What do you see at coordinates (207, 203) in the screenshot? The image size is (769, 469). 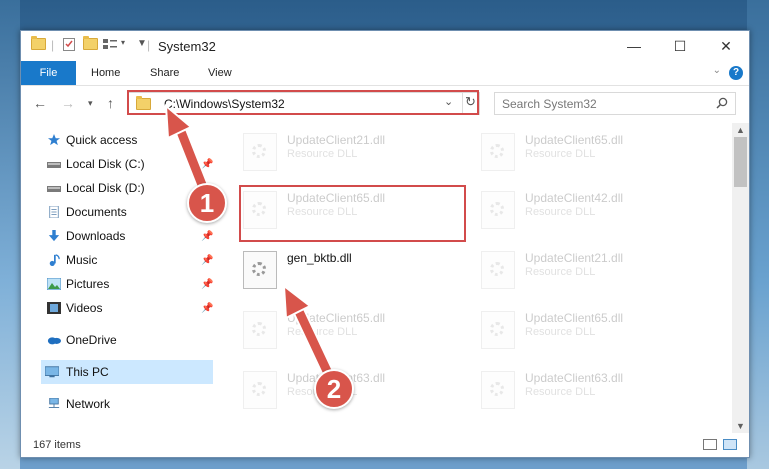 I see `step-badge-1: 1` at bounding box center [207, 203].